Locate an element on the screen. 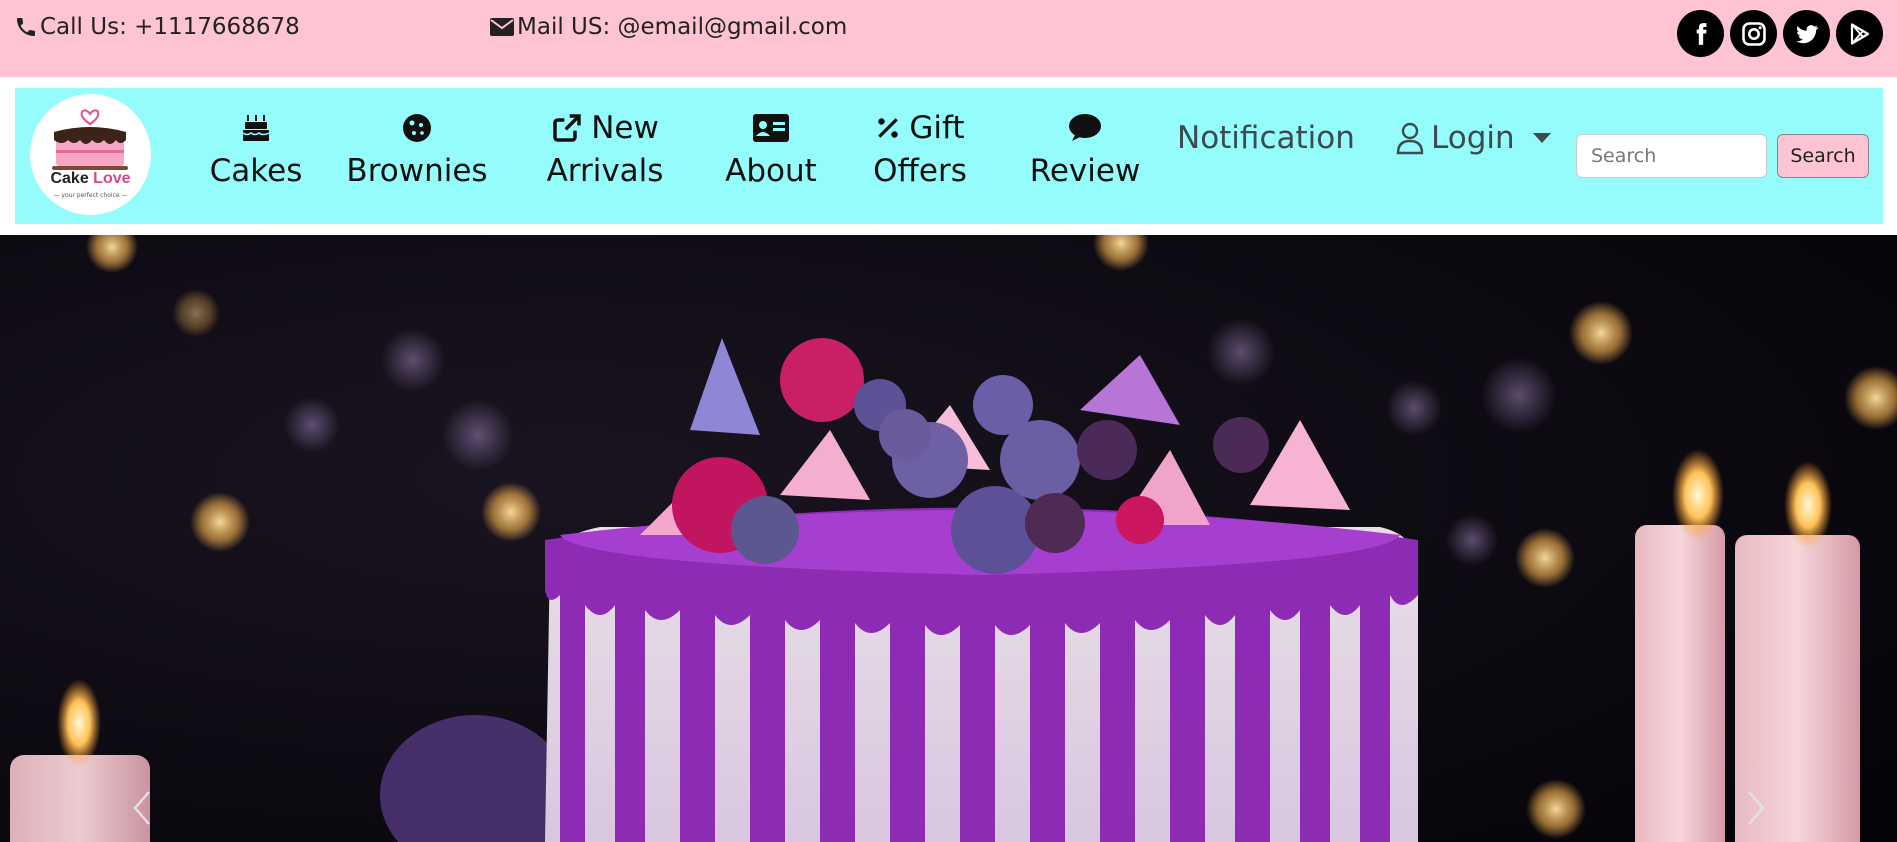 This screenshot has height=842, width=1897. instagram-icon is located at coordinates (1753, 33).